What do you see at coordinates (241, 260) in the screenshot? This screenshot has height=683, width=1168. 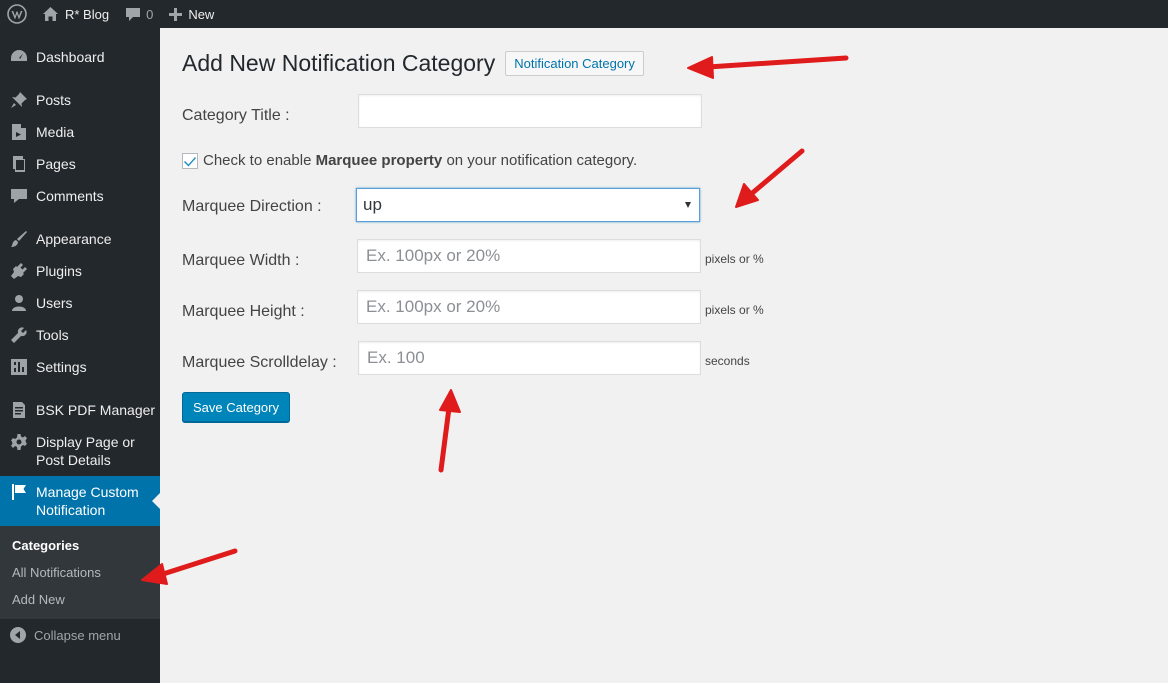 I see `marquee-width-label: Marquee Width :` at bounding box center [241, 260].